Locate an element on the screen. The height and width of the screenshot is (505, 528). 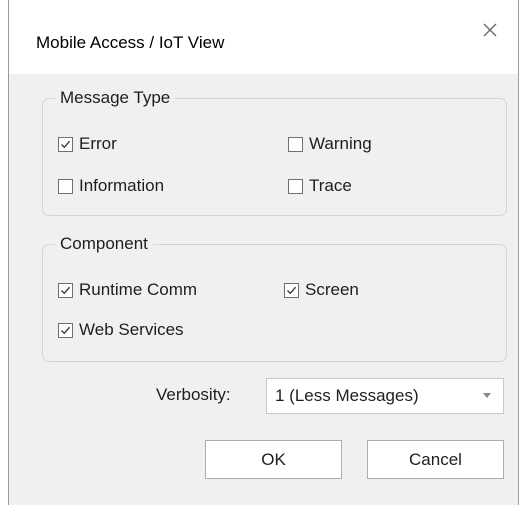
checkbox-screen-label: Screen is located at coordinates (332, 289).